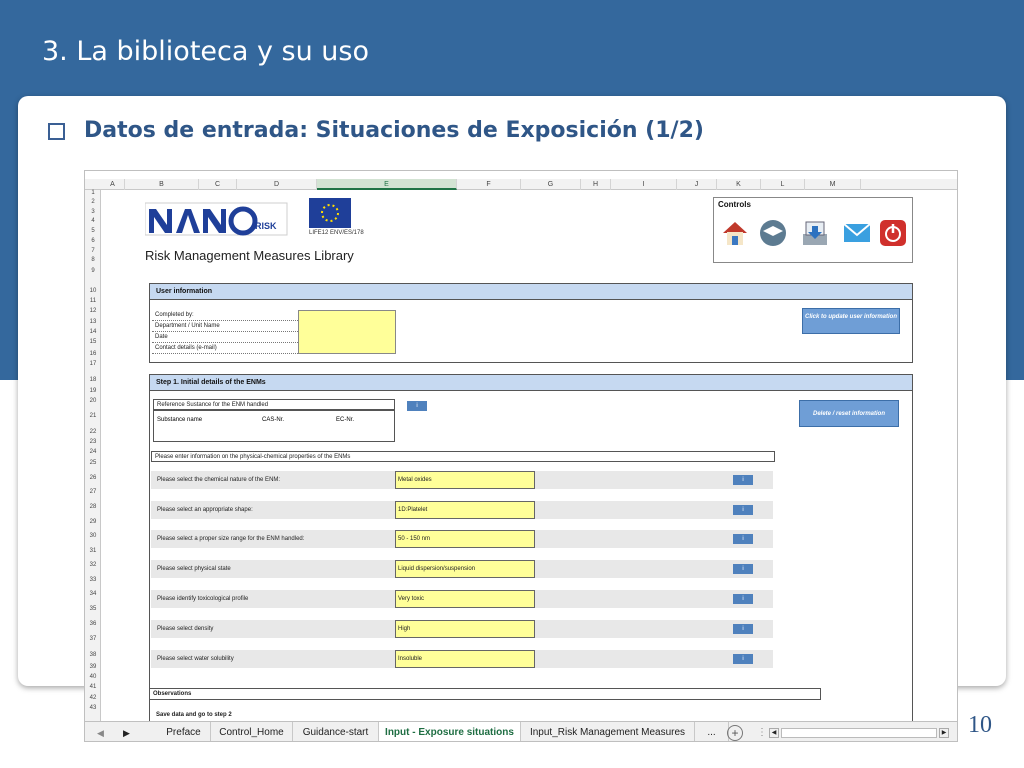  What do you see at coordinates (735, 733) in the screenshot?
I see `add-sheet-icon: +` at bounding box center [735, 733].